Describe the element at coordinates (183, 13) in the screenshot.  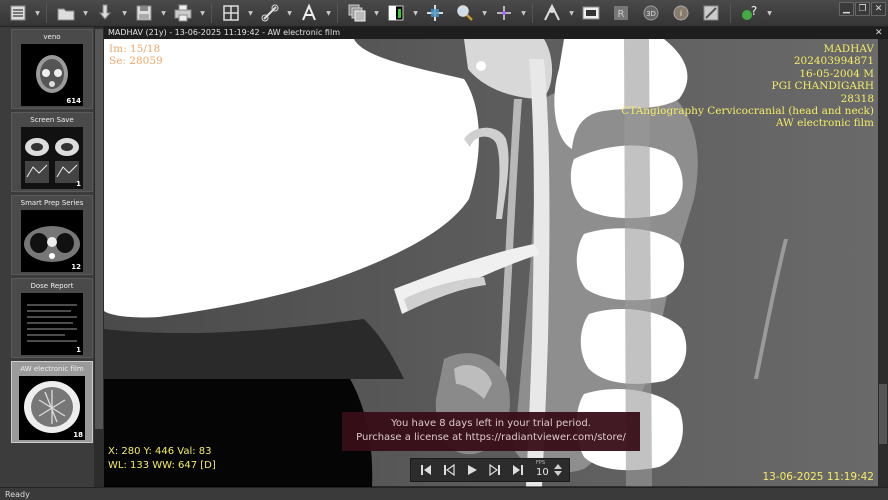
I see `print-icon` at that location.